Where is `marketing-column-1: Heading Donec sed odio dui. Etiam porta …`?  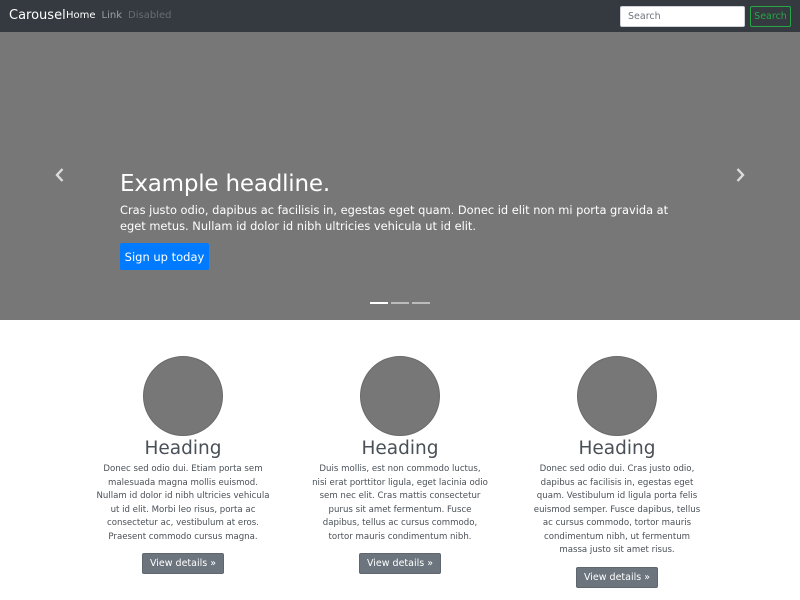
marketing-column-1: Heading Donec sed odio dui. Etiam porta … is located at coordinates (183, 465).